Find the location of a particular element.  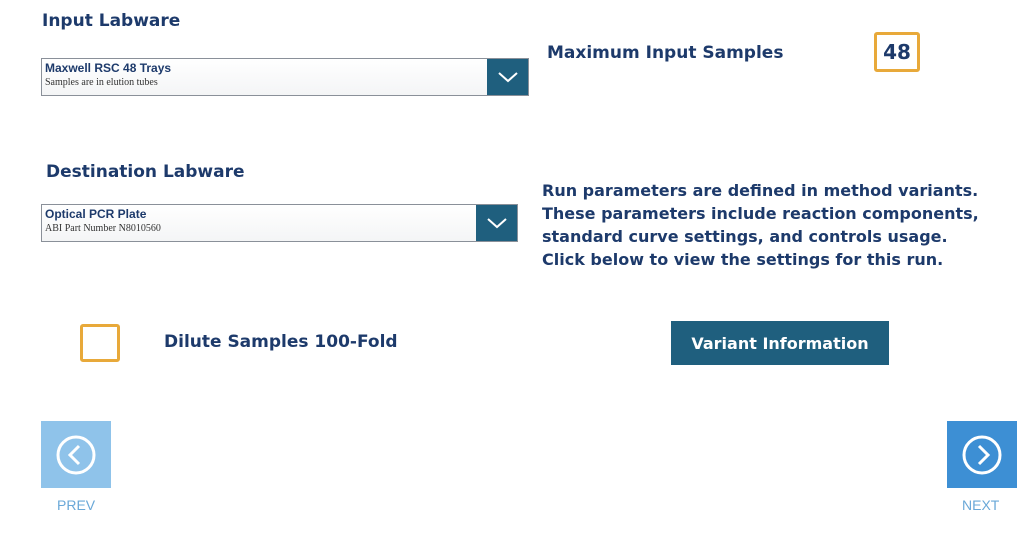

input-labware-title: Input Labware is located at coordinates (111, 21).